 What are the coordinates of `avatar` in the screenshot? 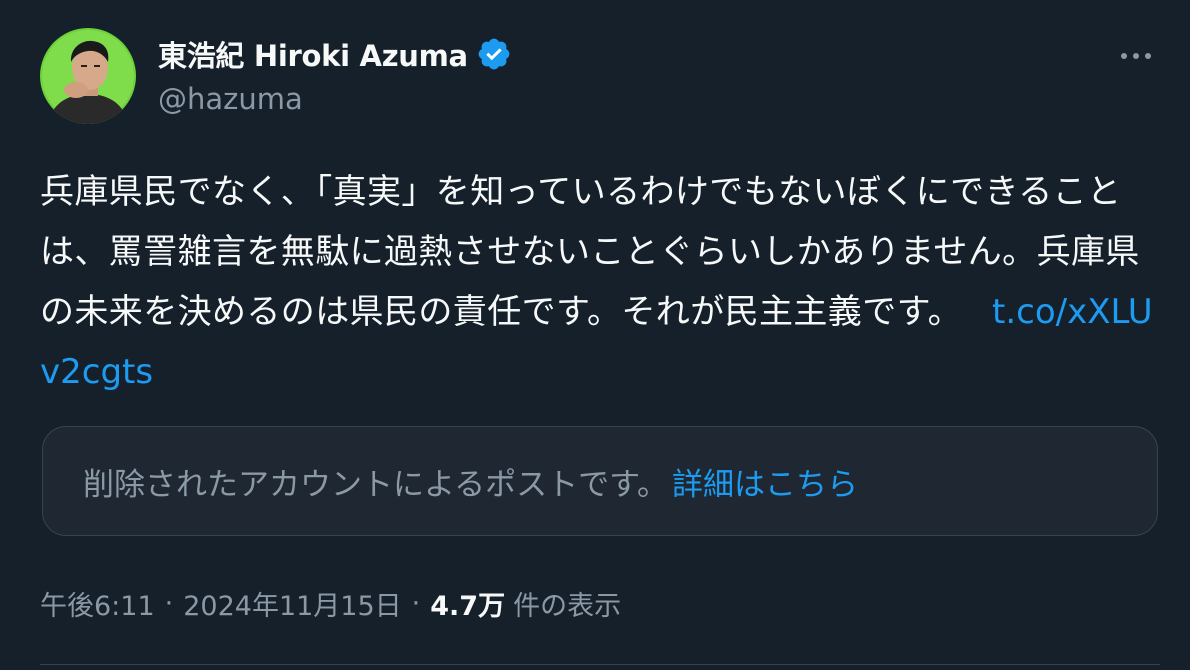 It's located at (88, 76).